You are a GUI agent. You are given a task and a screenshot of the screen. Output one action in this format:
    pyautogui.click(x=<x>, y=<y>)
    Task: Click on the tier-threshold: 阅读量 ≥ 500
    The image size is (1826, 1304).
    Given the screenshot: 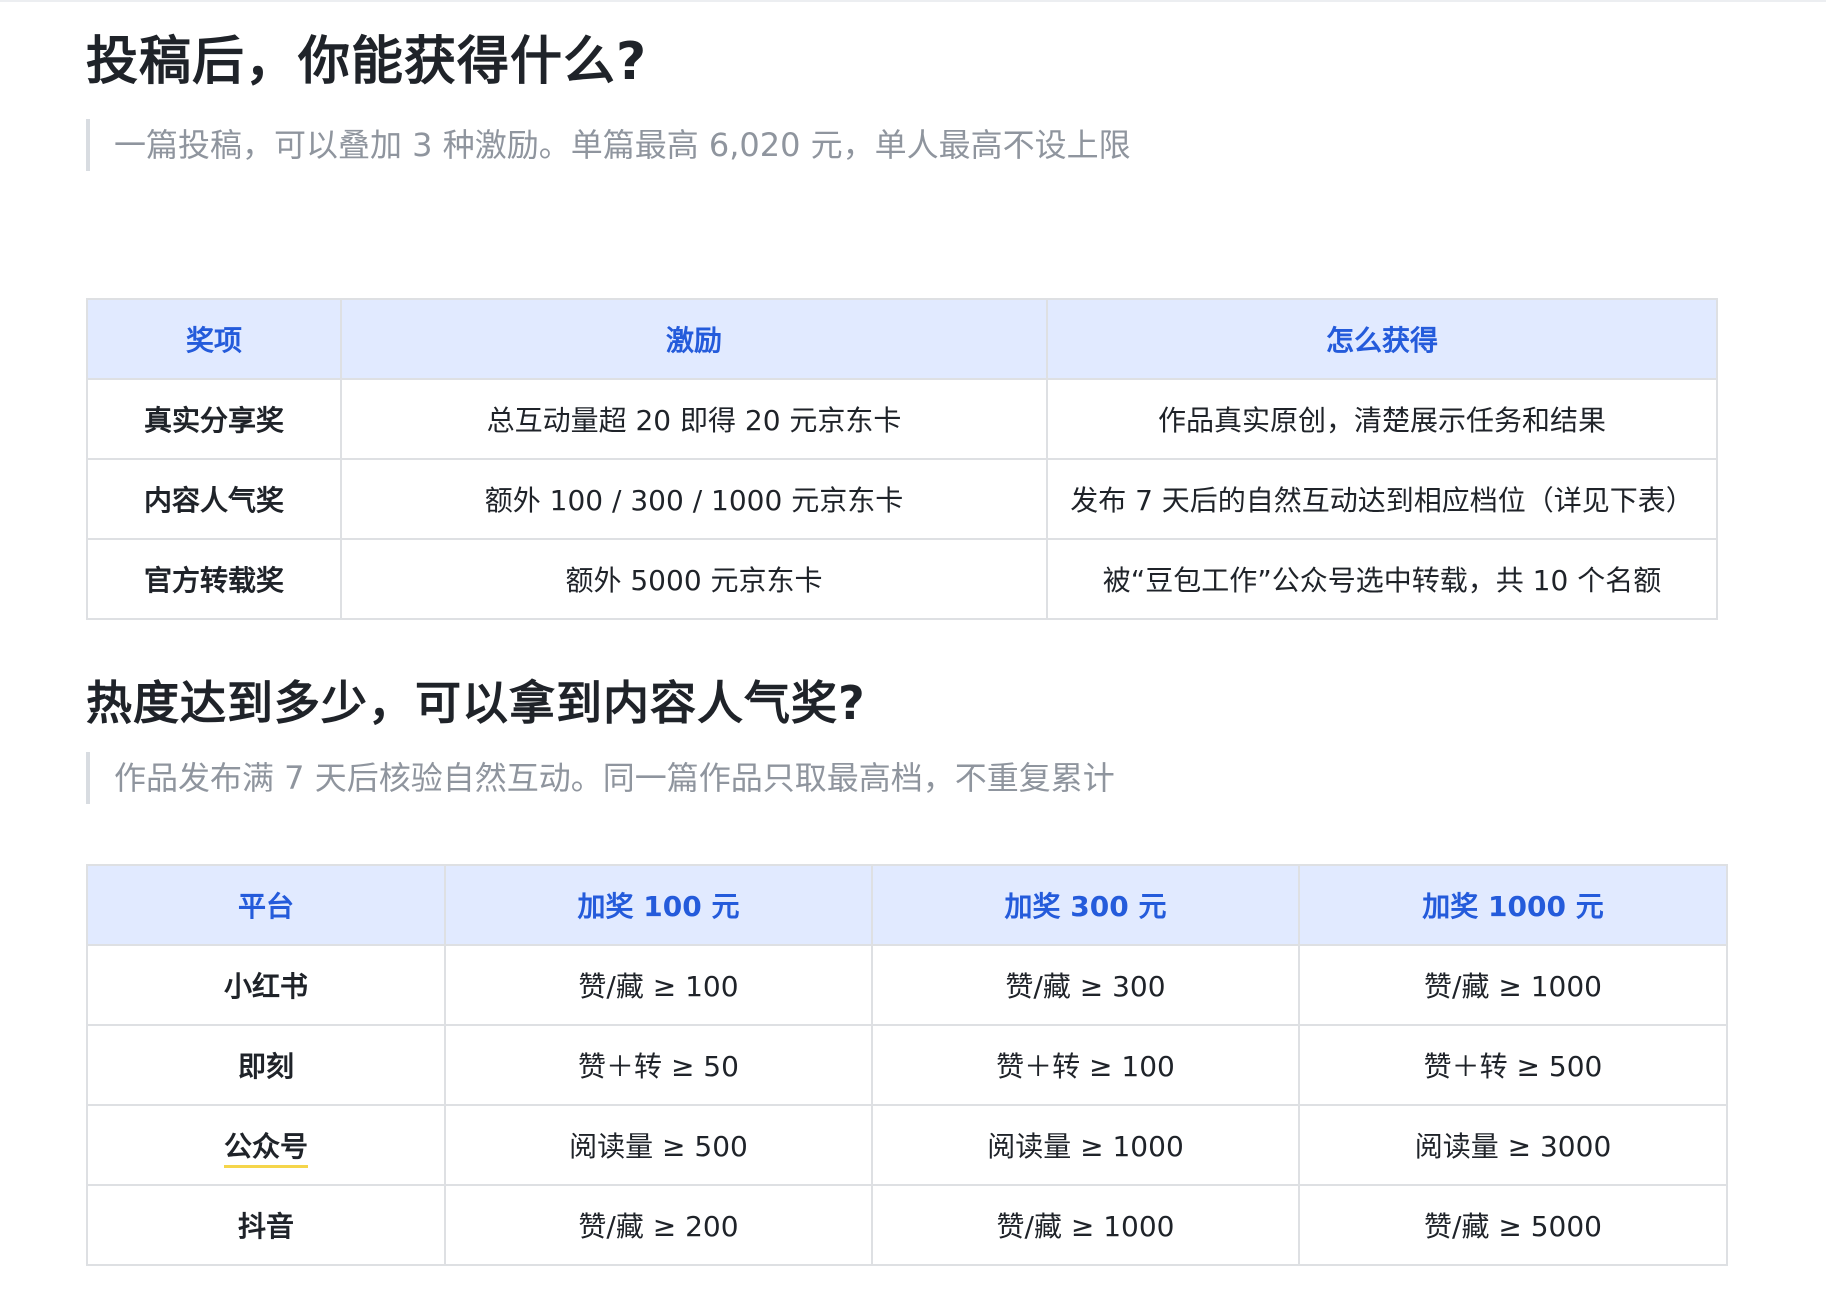 What is the action you would take?
    pyautogui.click(x=658, y=1145)
    